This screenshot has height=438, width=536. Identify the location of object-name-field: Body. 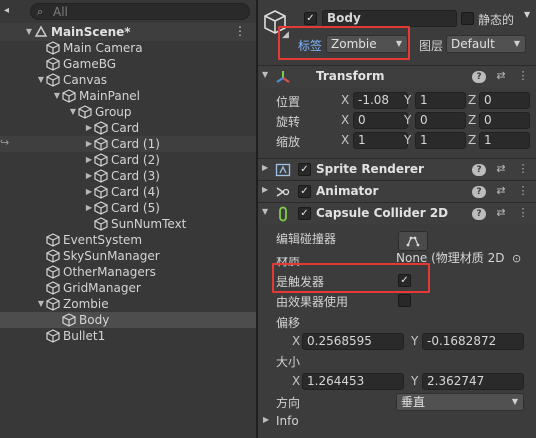
(389, 18).